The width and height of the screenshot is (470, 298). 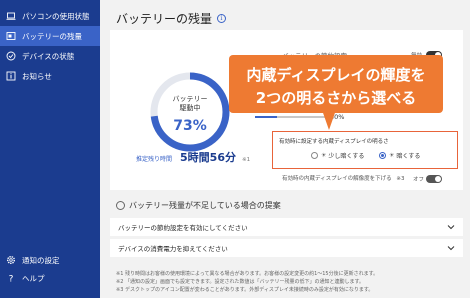 What do you see at coordinates (382, 155) in the screenshot?
I see `radio-dark` at bounding box center [382, 155].